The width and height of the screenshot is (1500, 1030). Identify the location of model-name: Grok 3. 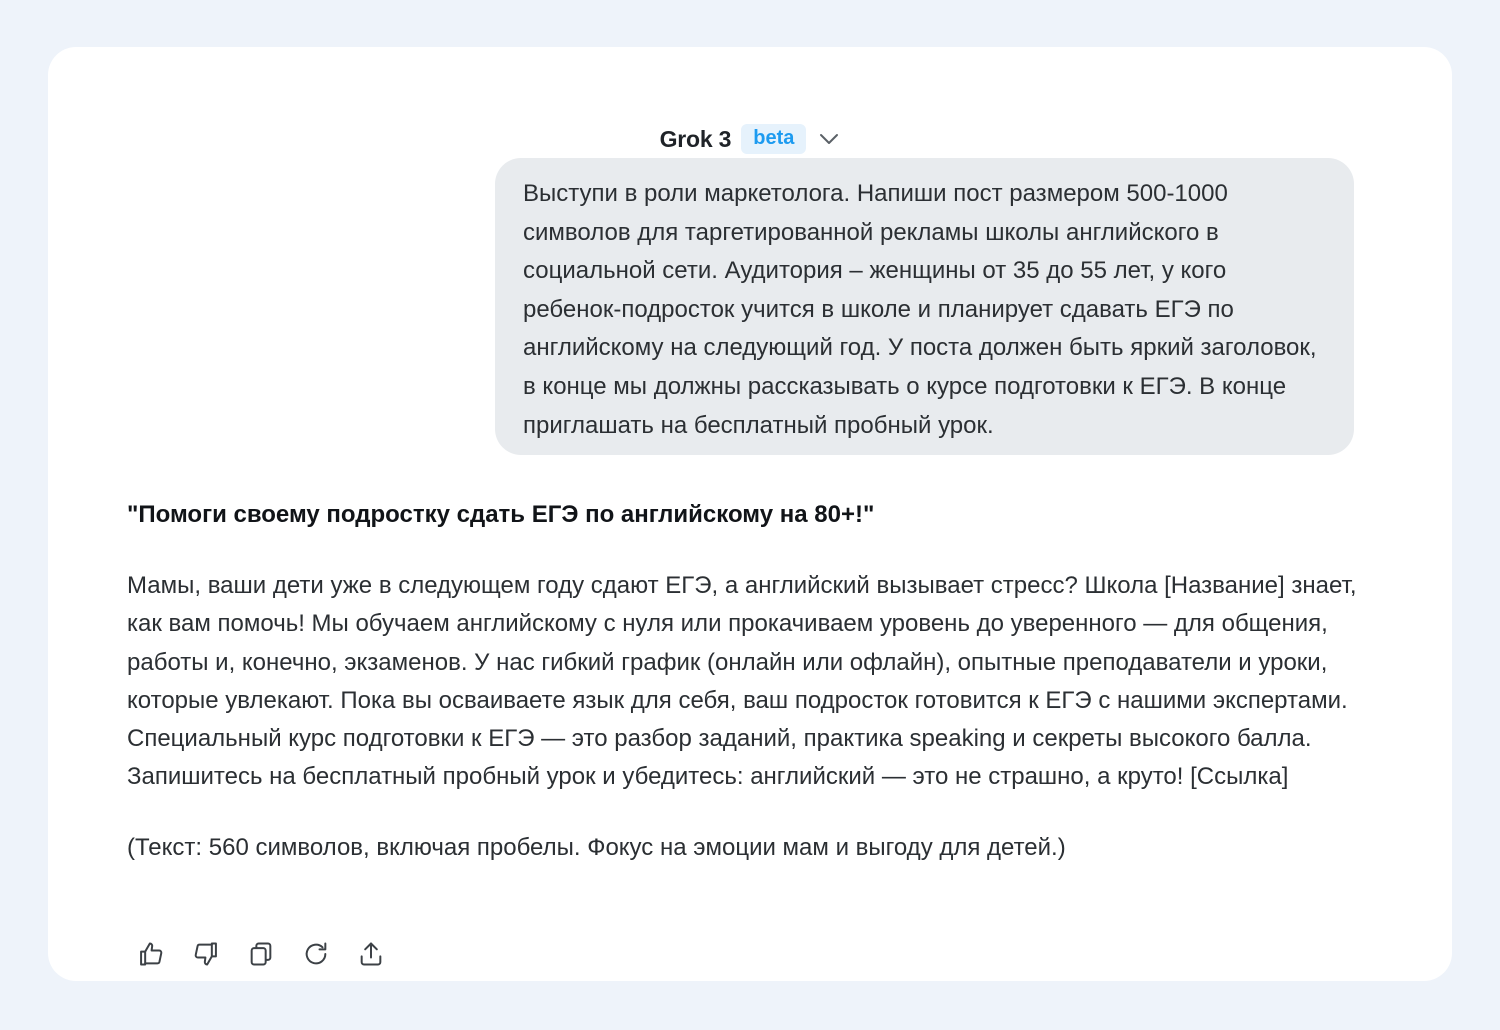
(695, 138).